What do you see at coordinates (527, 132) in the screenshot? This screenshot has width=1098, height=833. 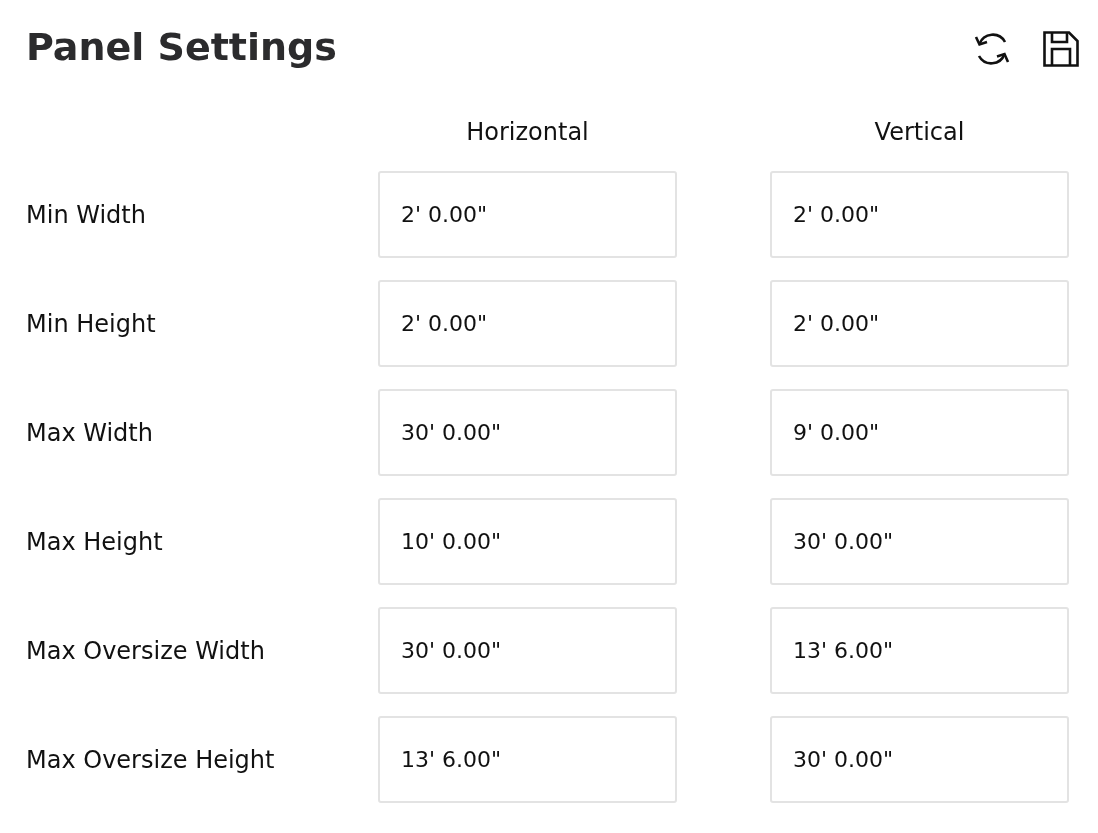 I see `column-header: Horizontal` at bounding box center [527, 132].